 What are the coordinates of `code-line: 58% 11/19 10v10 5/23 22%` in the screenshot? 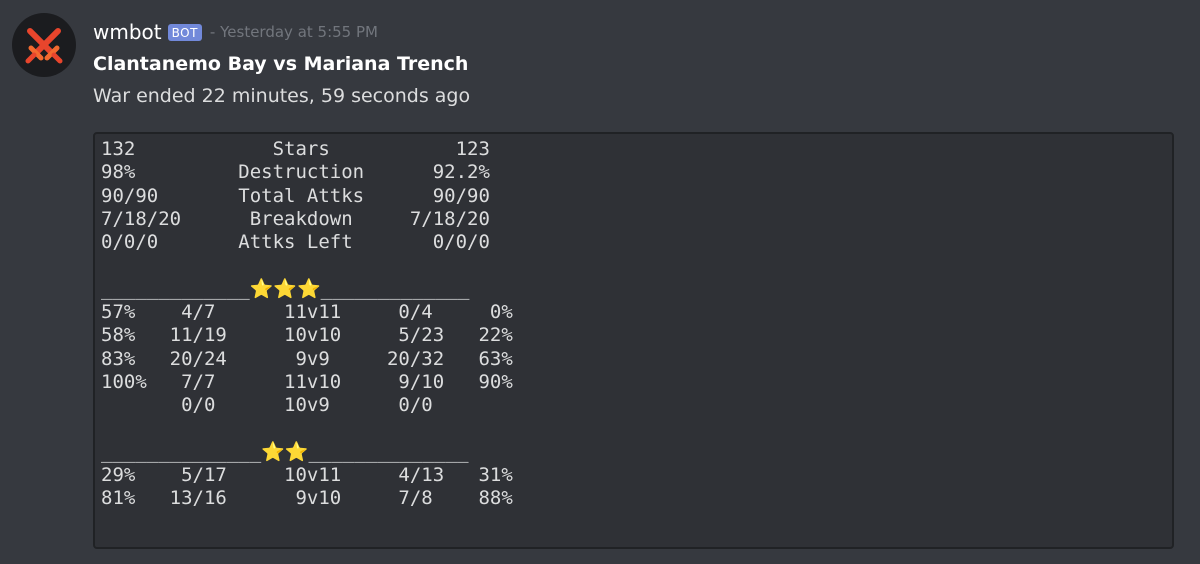 It's located at (307, 335).